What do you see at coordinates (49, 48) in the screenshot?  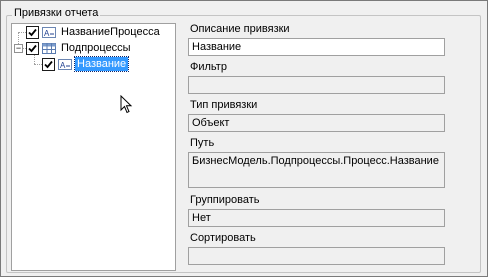 I see `table-icon` at bounding box center [49, 48].